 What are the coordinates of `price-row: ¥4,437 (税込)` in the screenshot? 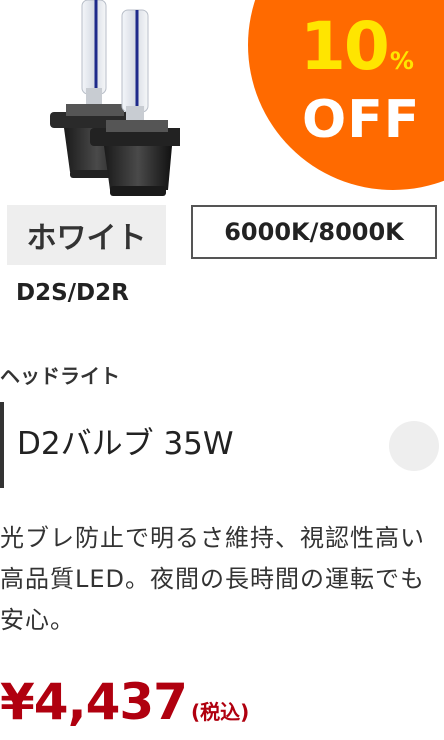 It's located at (124, 702).